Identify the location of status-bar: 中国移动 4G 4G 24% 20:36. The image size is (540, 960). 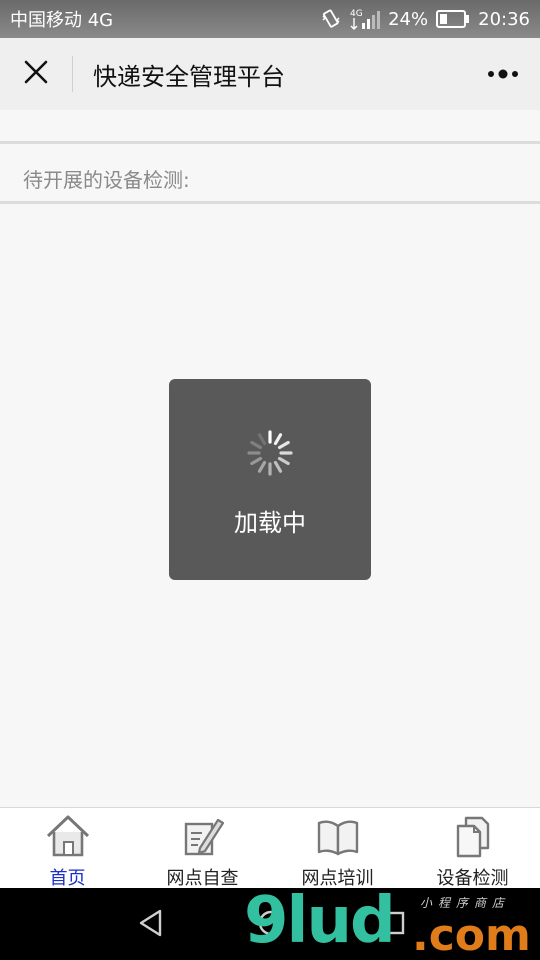
(270, 19).